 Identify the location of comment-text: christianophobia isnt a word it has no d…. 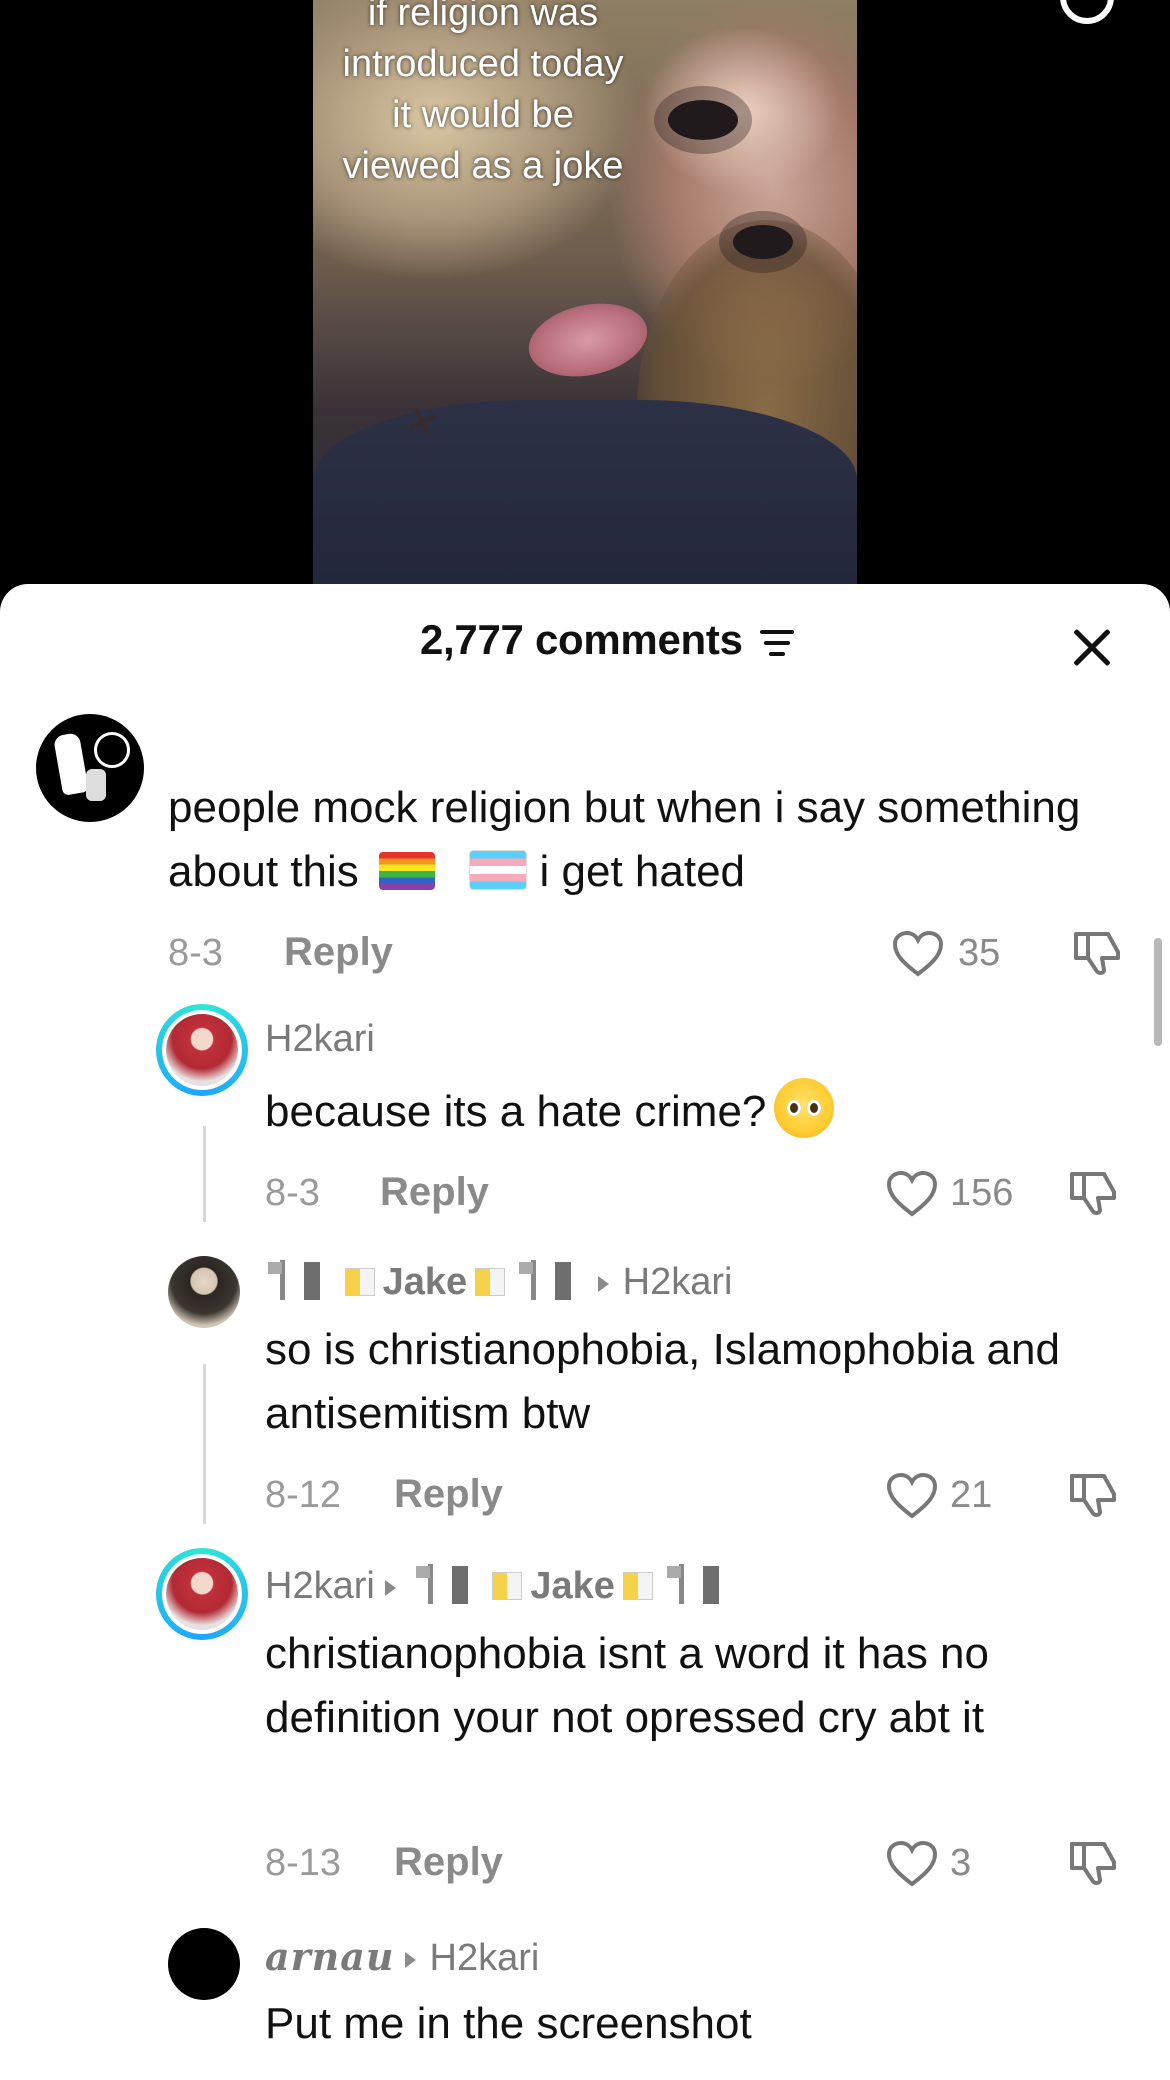
(627, 1685).